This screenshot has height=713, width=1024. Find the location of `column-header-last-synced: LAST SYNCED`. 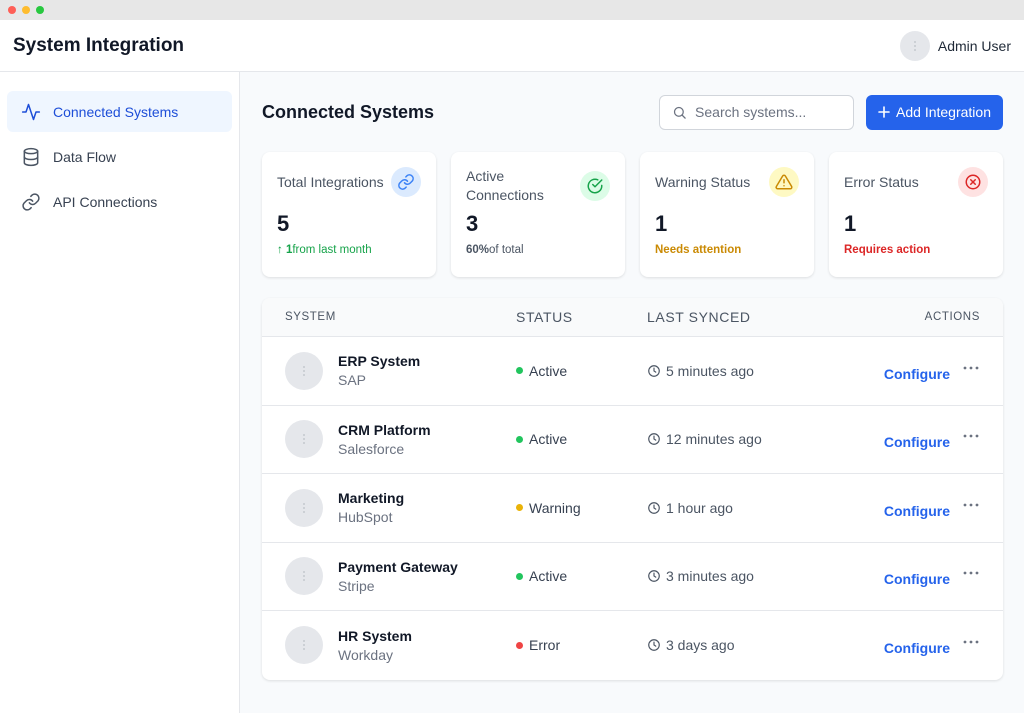

column-header-last-synced: LAST SYNCED is located at coordinates (699, 317).